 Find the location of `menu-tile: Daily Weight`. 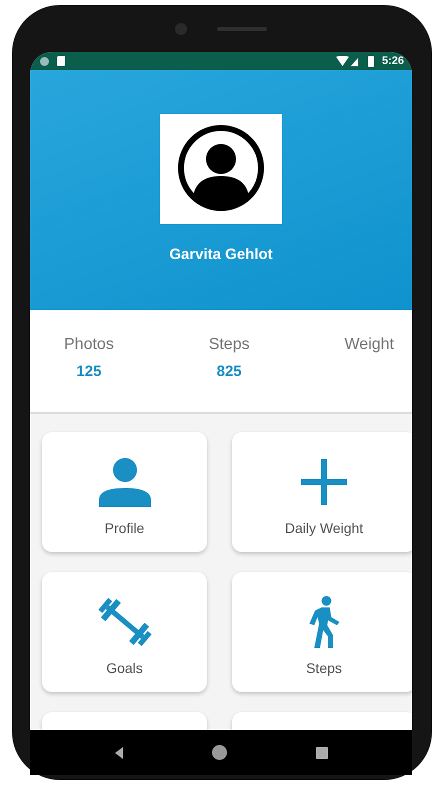

menu-tile: Daily Weight is located at coordinates (322, 492).